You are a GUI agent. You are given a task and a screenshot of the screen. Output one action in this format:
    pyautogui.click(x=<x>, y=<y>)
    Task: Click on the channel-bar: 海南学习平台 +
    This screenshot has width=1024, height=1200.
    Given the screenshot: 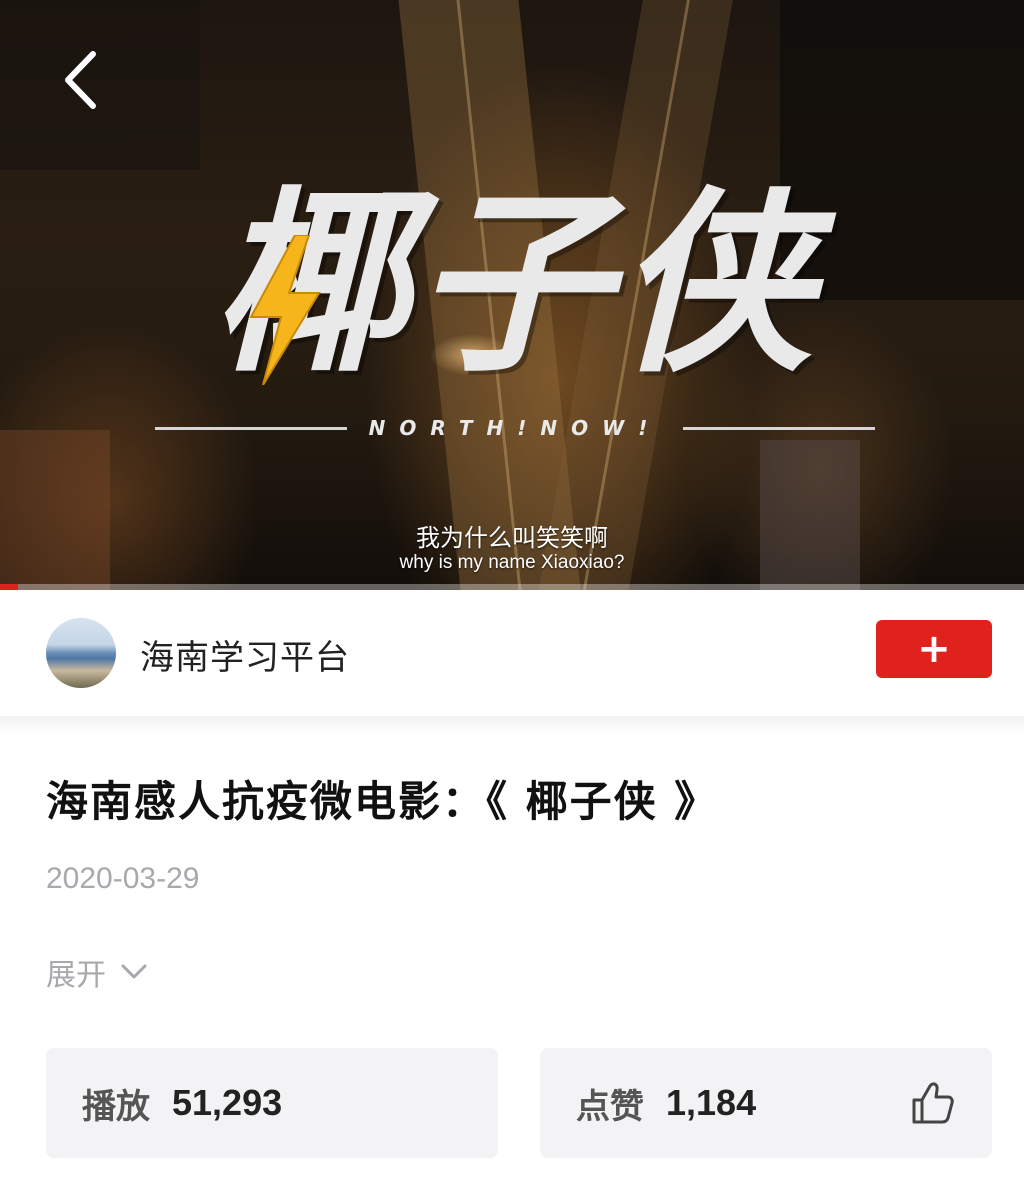 What is the action you would take?
    pyautogui.click(x=512, y=653)
    